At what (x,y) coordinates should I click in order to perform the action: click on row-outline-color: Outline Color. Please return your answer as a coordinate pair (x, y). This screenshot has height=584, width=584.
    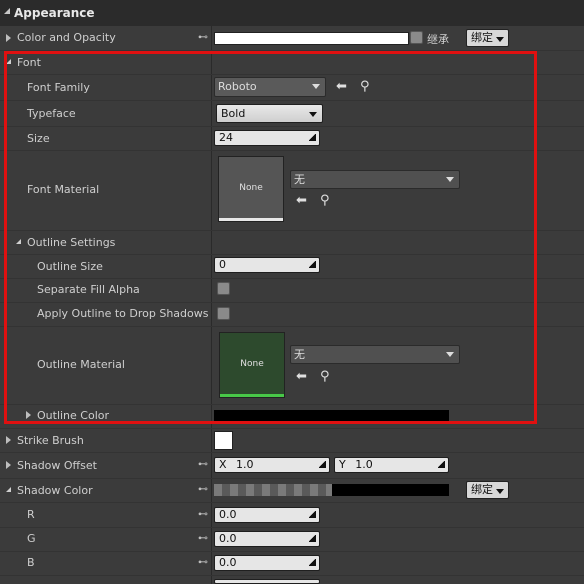
    Looking at the image, I should click on (292, 416).